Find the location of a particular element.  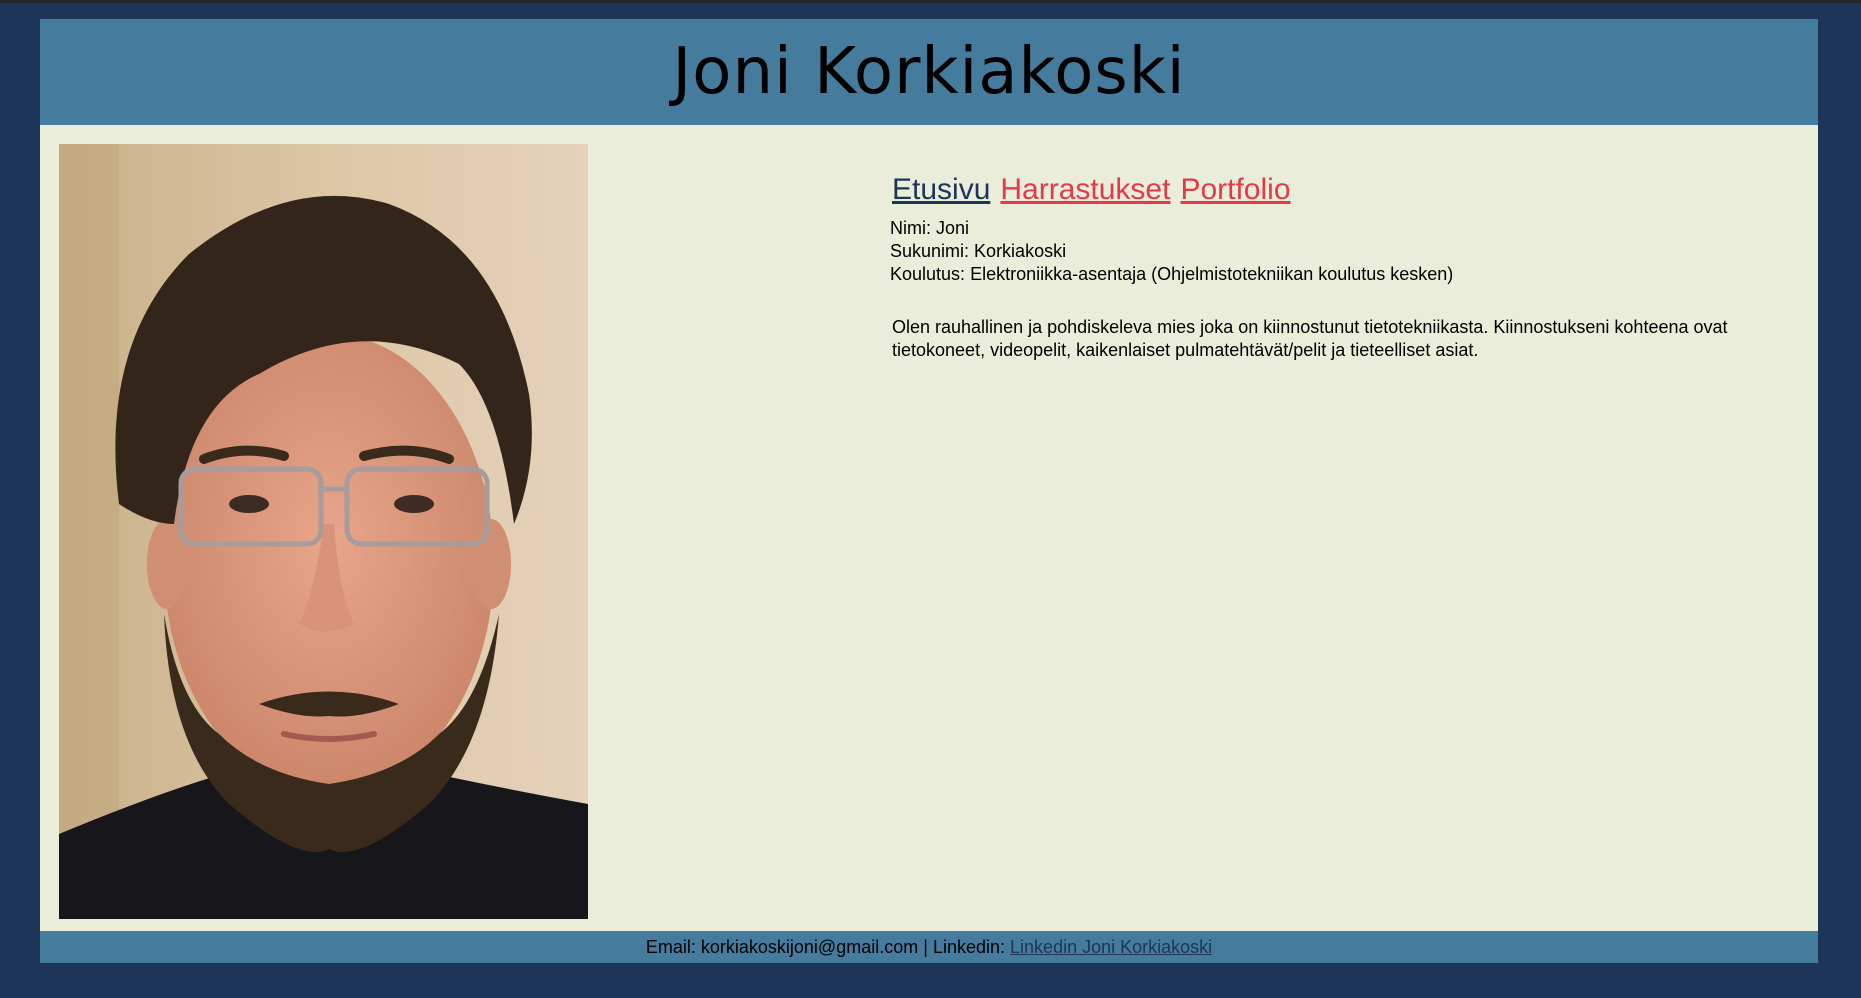

linkedin-label: Linkedin: is located at coordinates (969, 946).